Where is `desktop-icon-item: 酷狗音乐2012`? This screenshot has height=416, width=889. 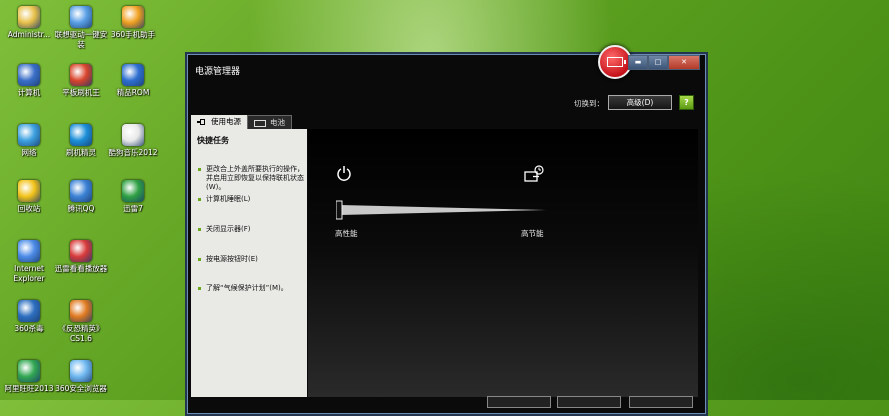
desktop-icon-item: 酷狗音乐2012 is located at coordinates (133, 141).